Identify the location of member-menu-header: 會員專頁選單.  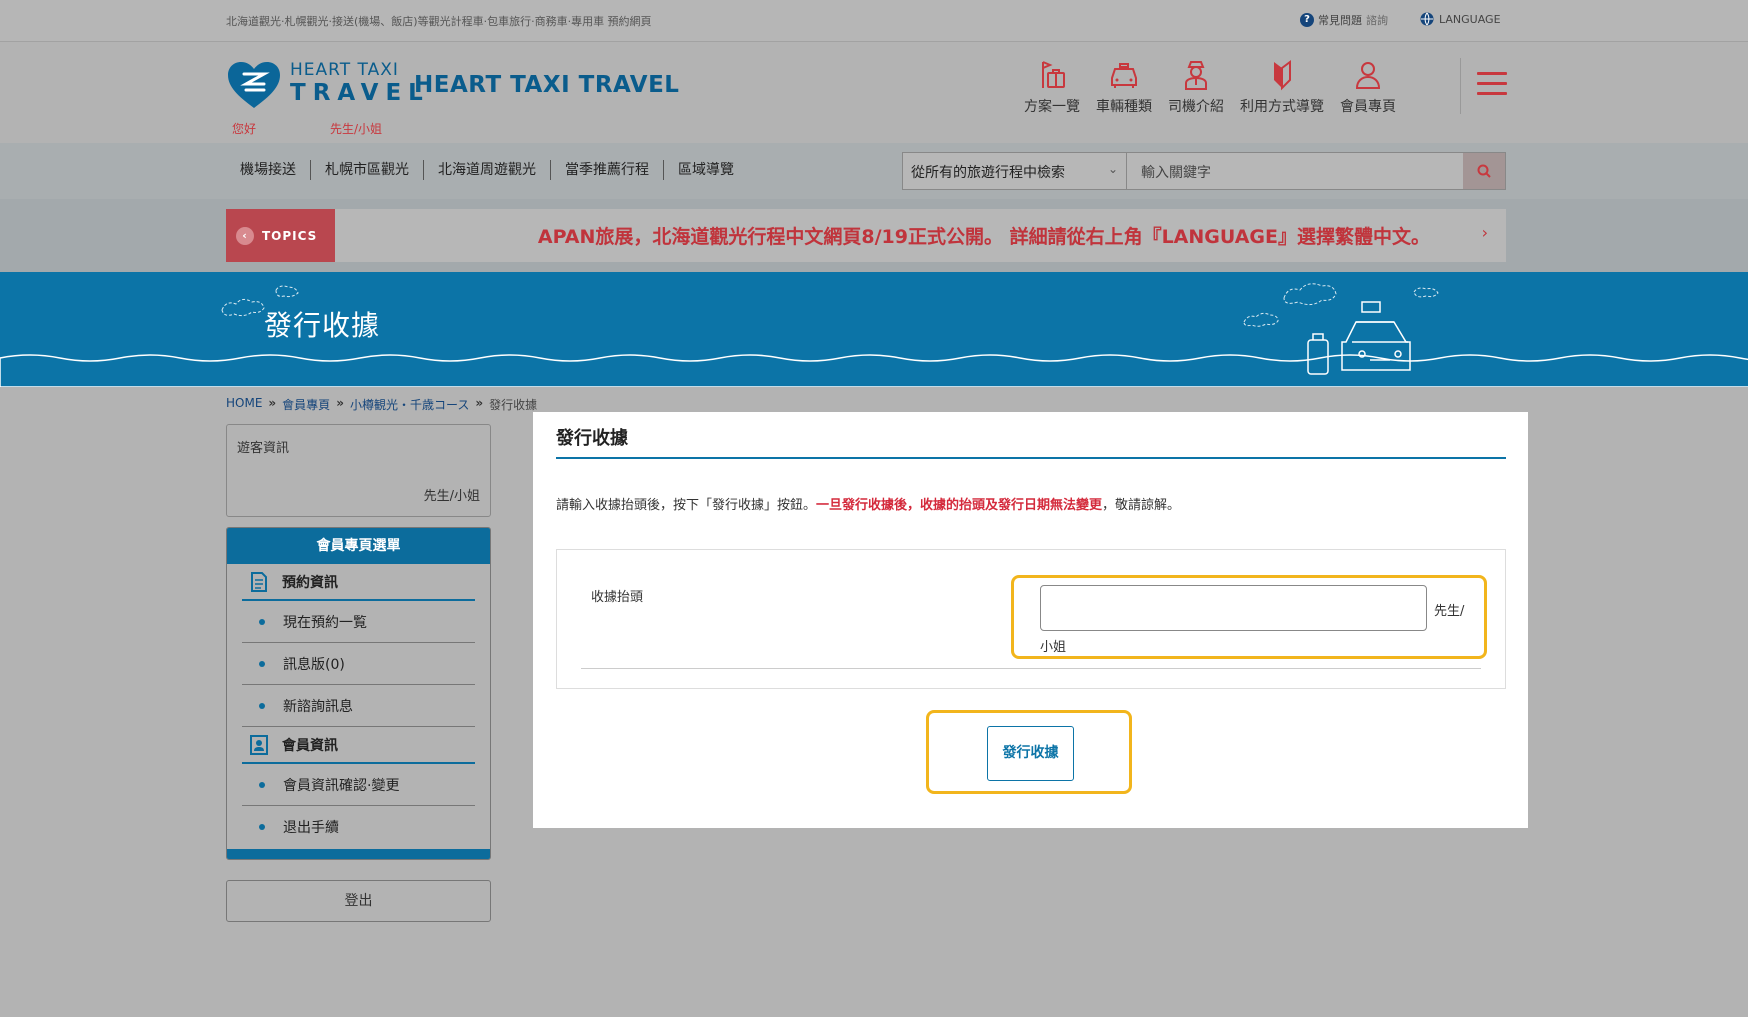
(358, 546).